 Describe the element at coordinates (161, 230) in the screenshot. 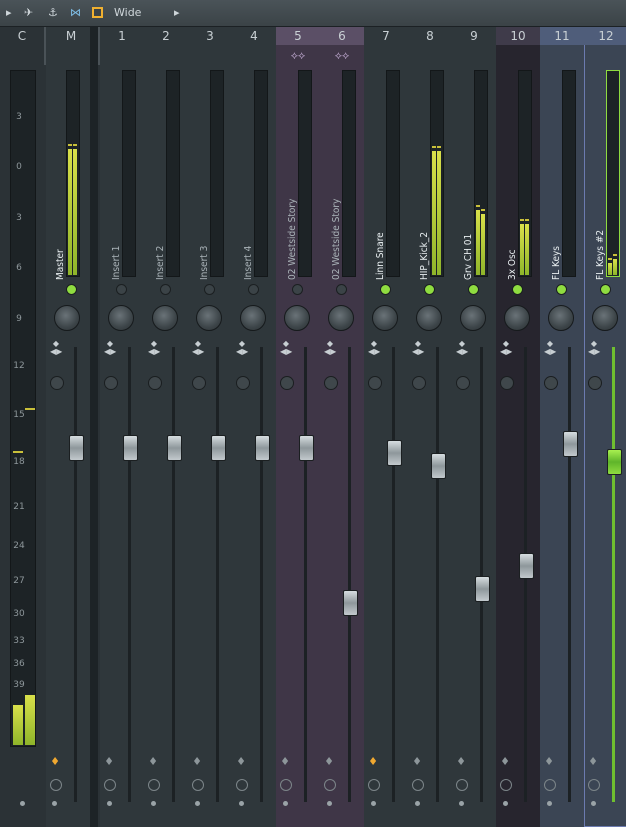

I see `track-name: Insert 2` at that location.